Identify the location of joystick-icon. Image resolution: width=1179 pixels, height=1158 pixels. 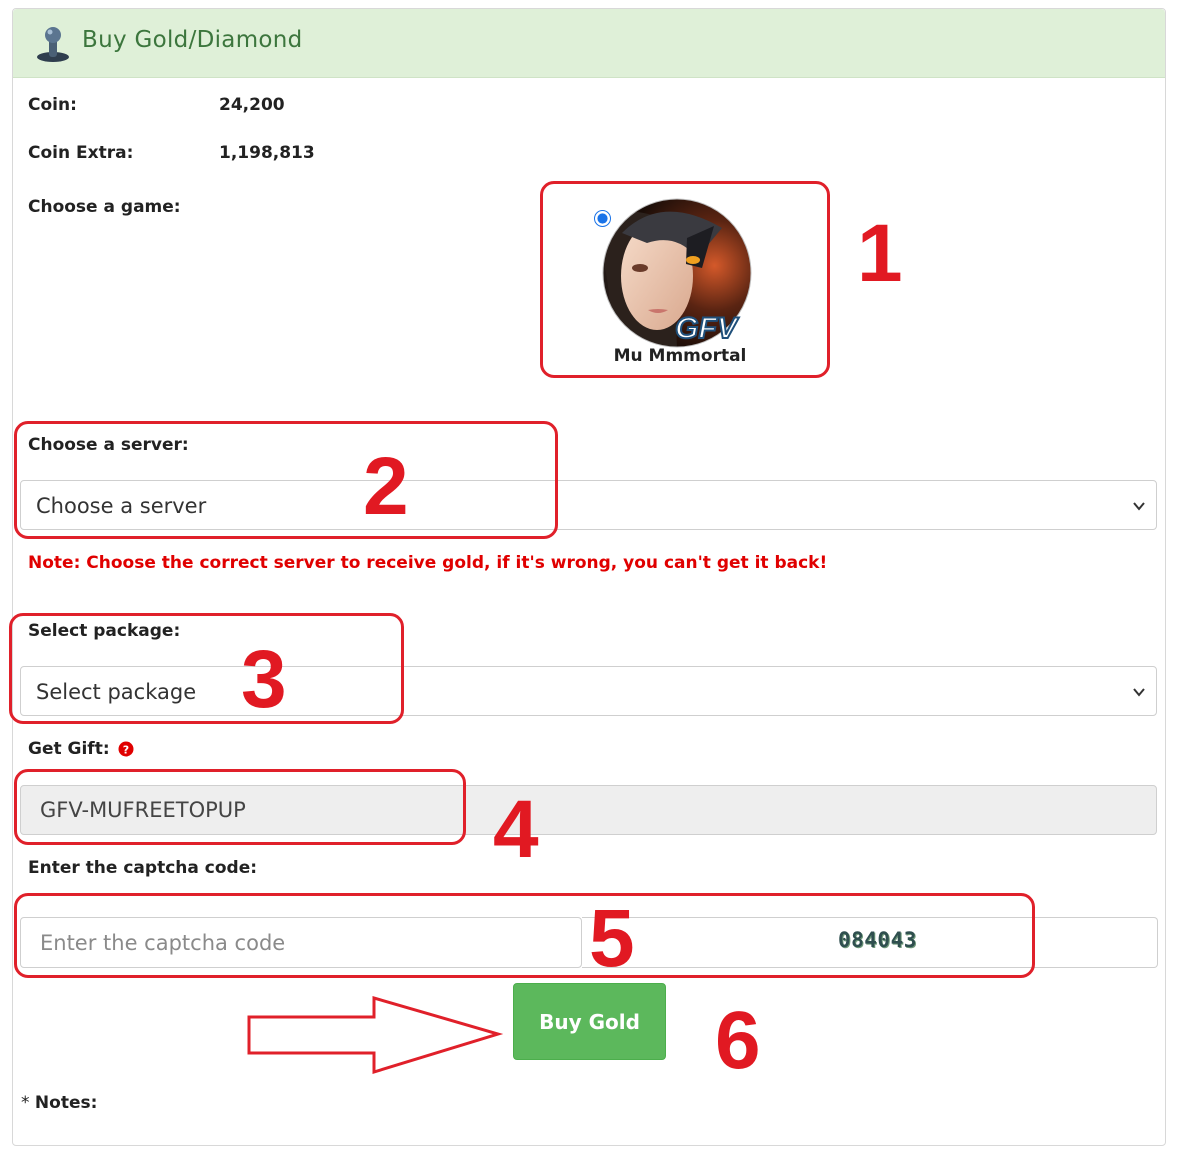
(53, 44).